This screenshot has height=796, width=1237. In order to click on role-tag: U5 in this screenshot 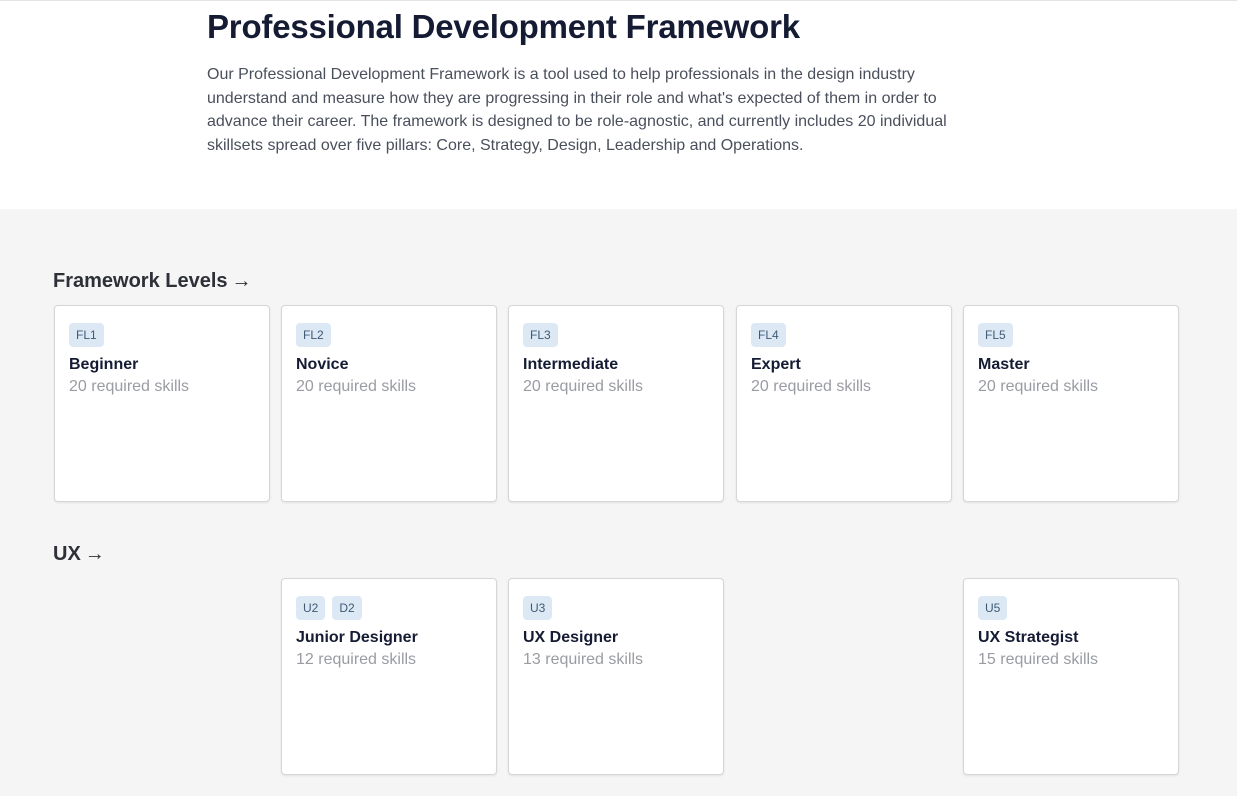, I will do `click(993, 608)`.